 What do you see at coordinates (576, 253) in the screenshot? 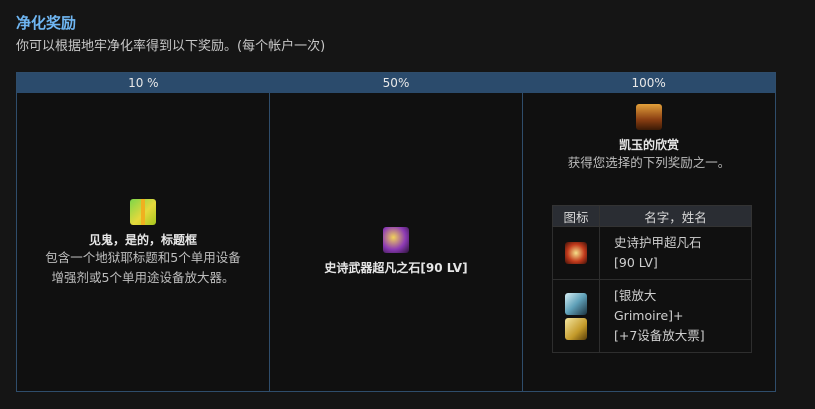
I see `epic-armor-stone-icon` at bounding box center [576, 253].